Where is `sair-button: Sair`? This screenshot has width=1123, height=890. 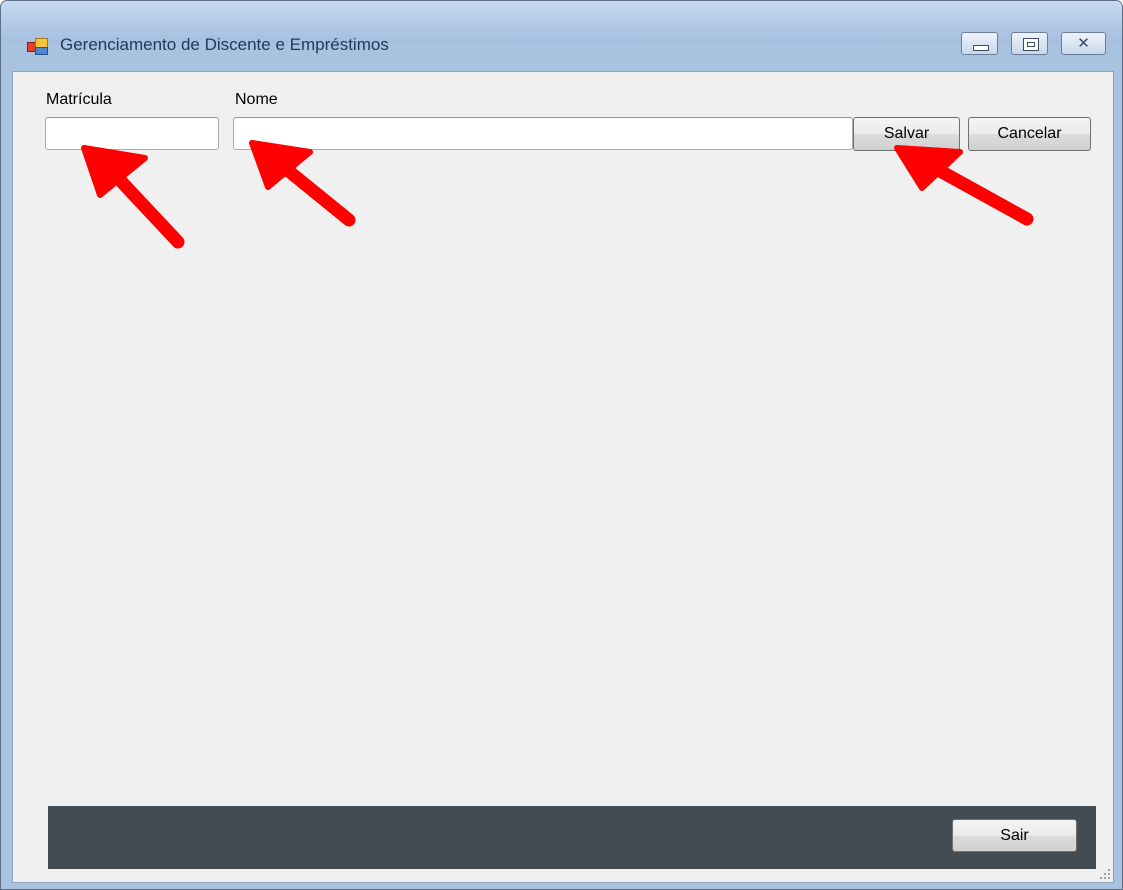 sair-button: Sair is located at coordinates (1014, 835).